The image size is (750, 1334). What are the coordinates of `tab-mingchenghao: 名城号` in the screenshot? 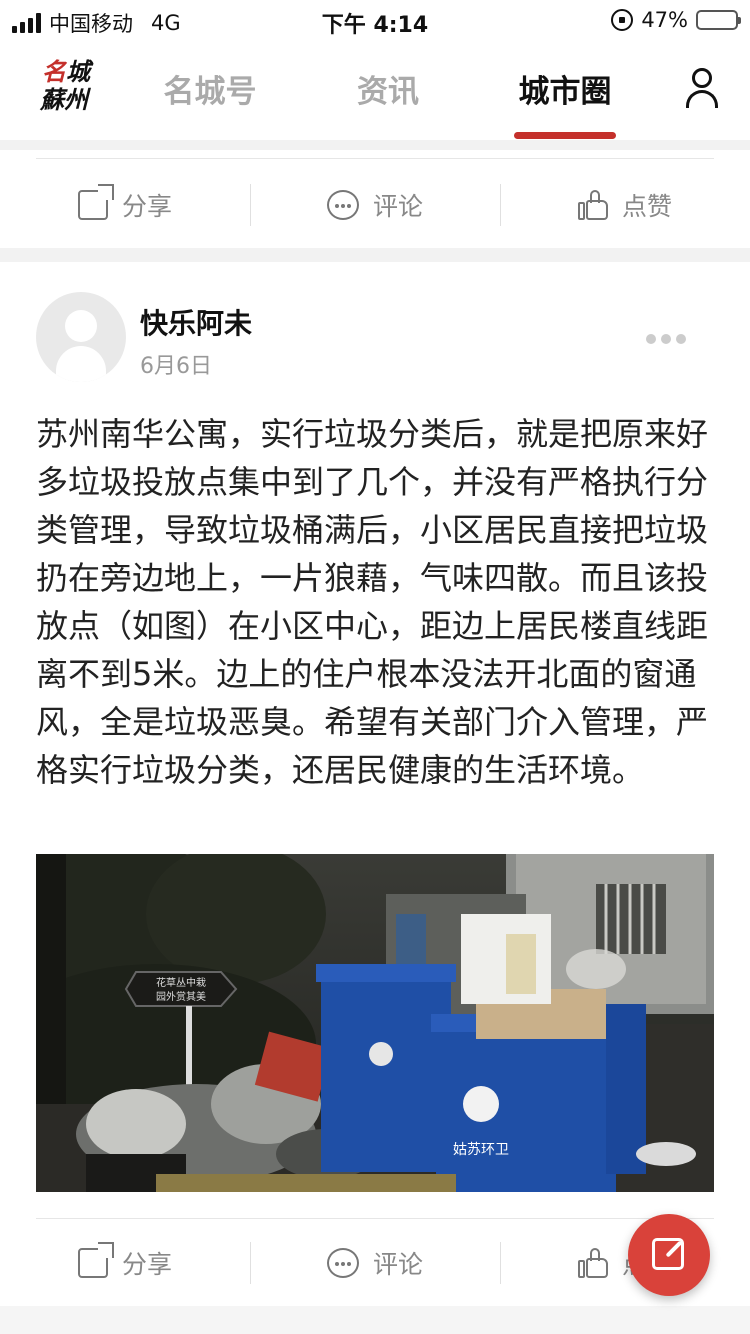 It's located at (210, 88).